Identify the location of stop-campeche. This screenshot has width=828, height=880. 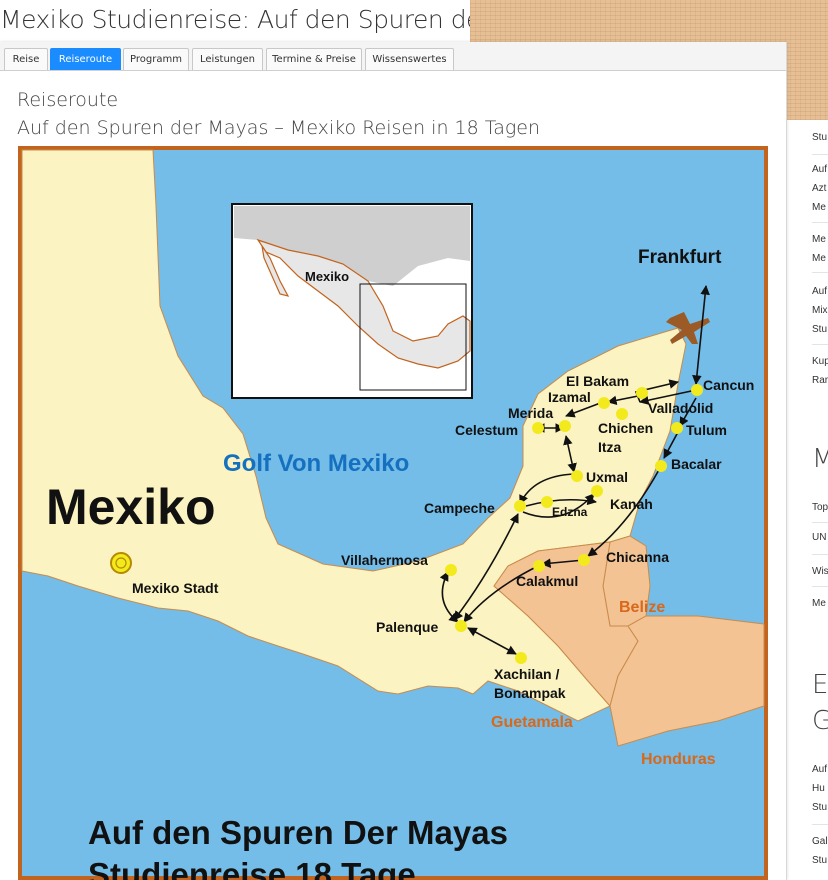
(520, 506).